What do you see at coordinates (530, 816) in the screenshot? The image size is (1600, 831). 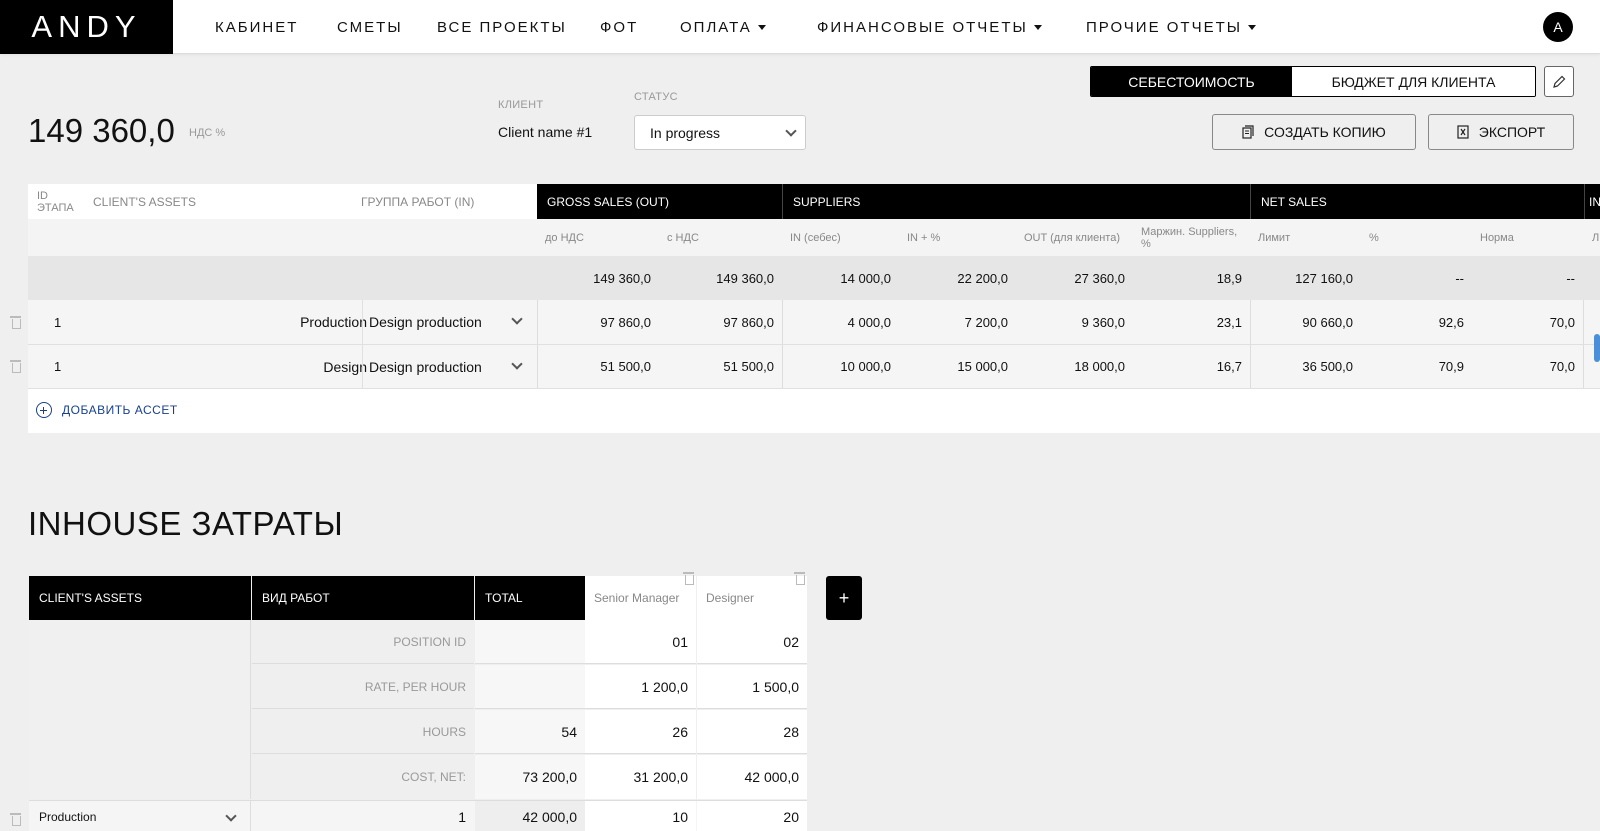 I see `inhouse-total-cell: 42 000,0` at bounding box center [530, 816].